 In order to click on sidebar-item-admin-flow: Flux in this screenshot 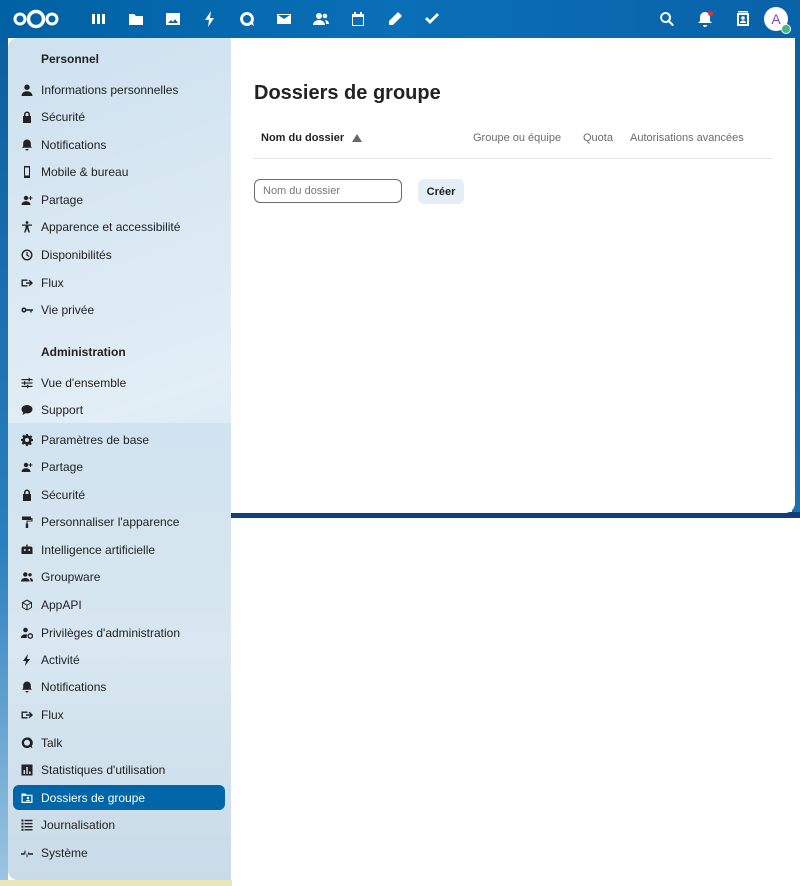, I will do `click(119, 714)`.